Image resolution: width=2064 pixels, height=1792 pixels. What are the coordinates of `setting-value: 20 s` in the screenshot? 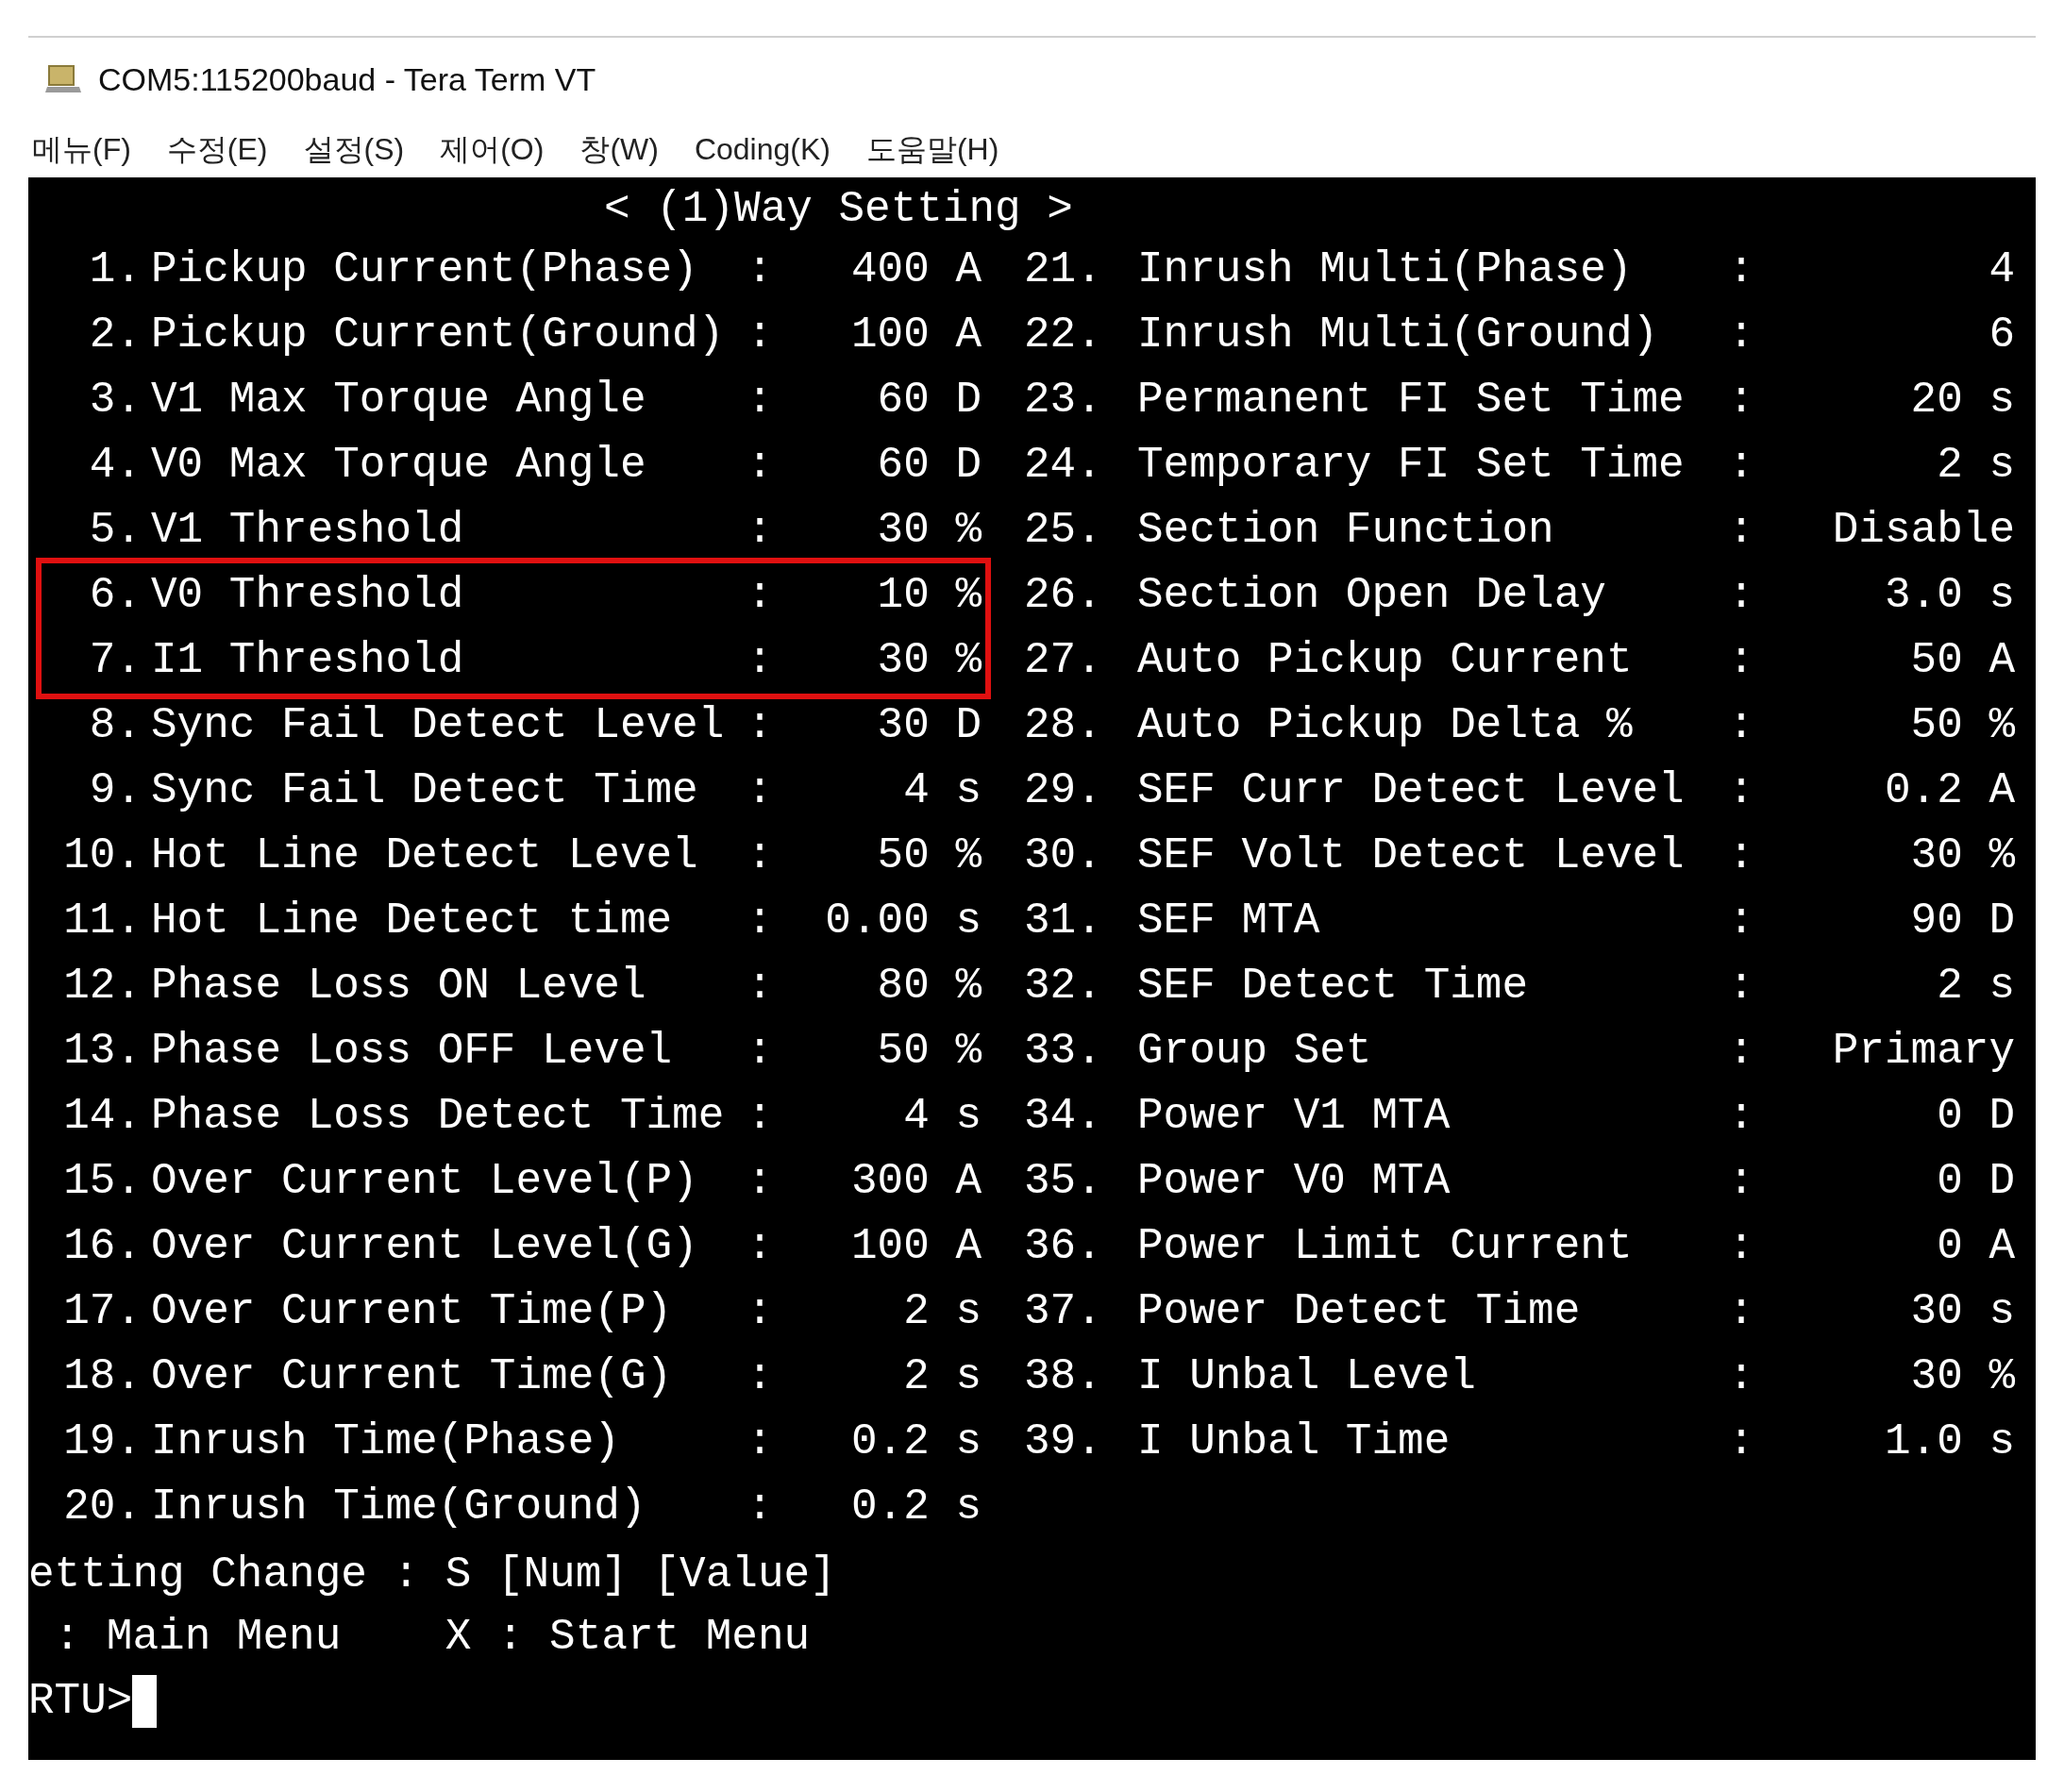 It's located at (1962, 401).